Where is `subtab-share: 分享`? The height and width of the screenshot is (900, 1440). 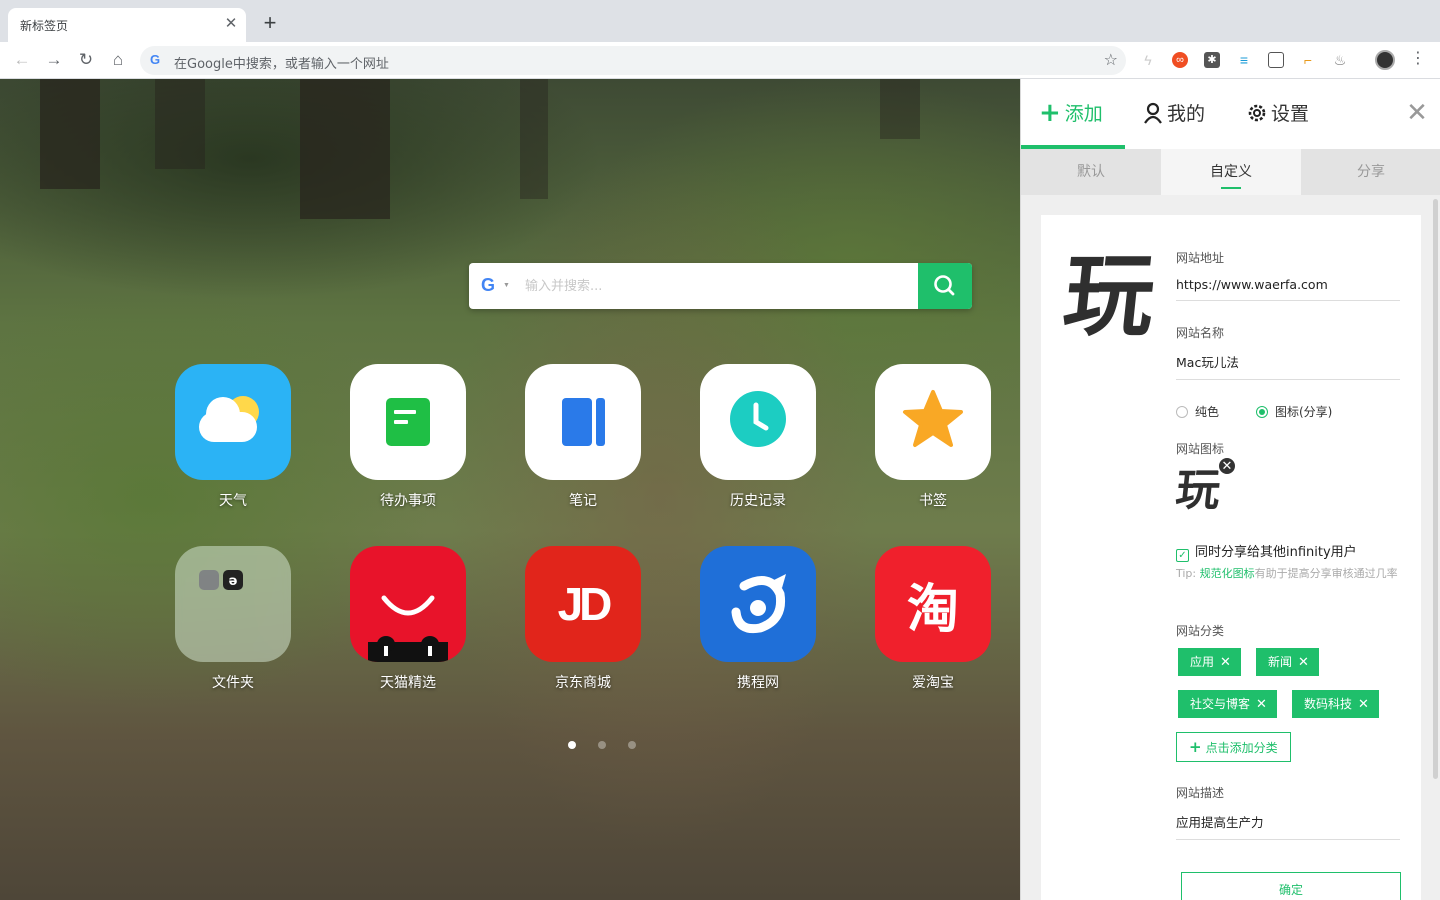 subtab-share: 分享 is located at coordinates (1370, 172).